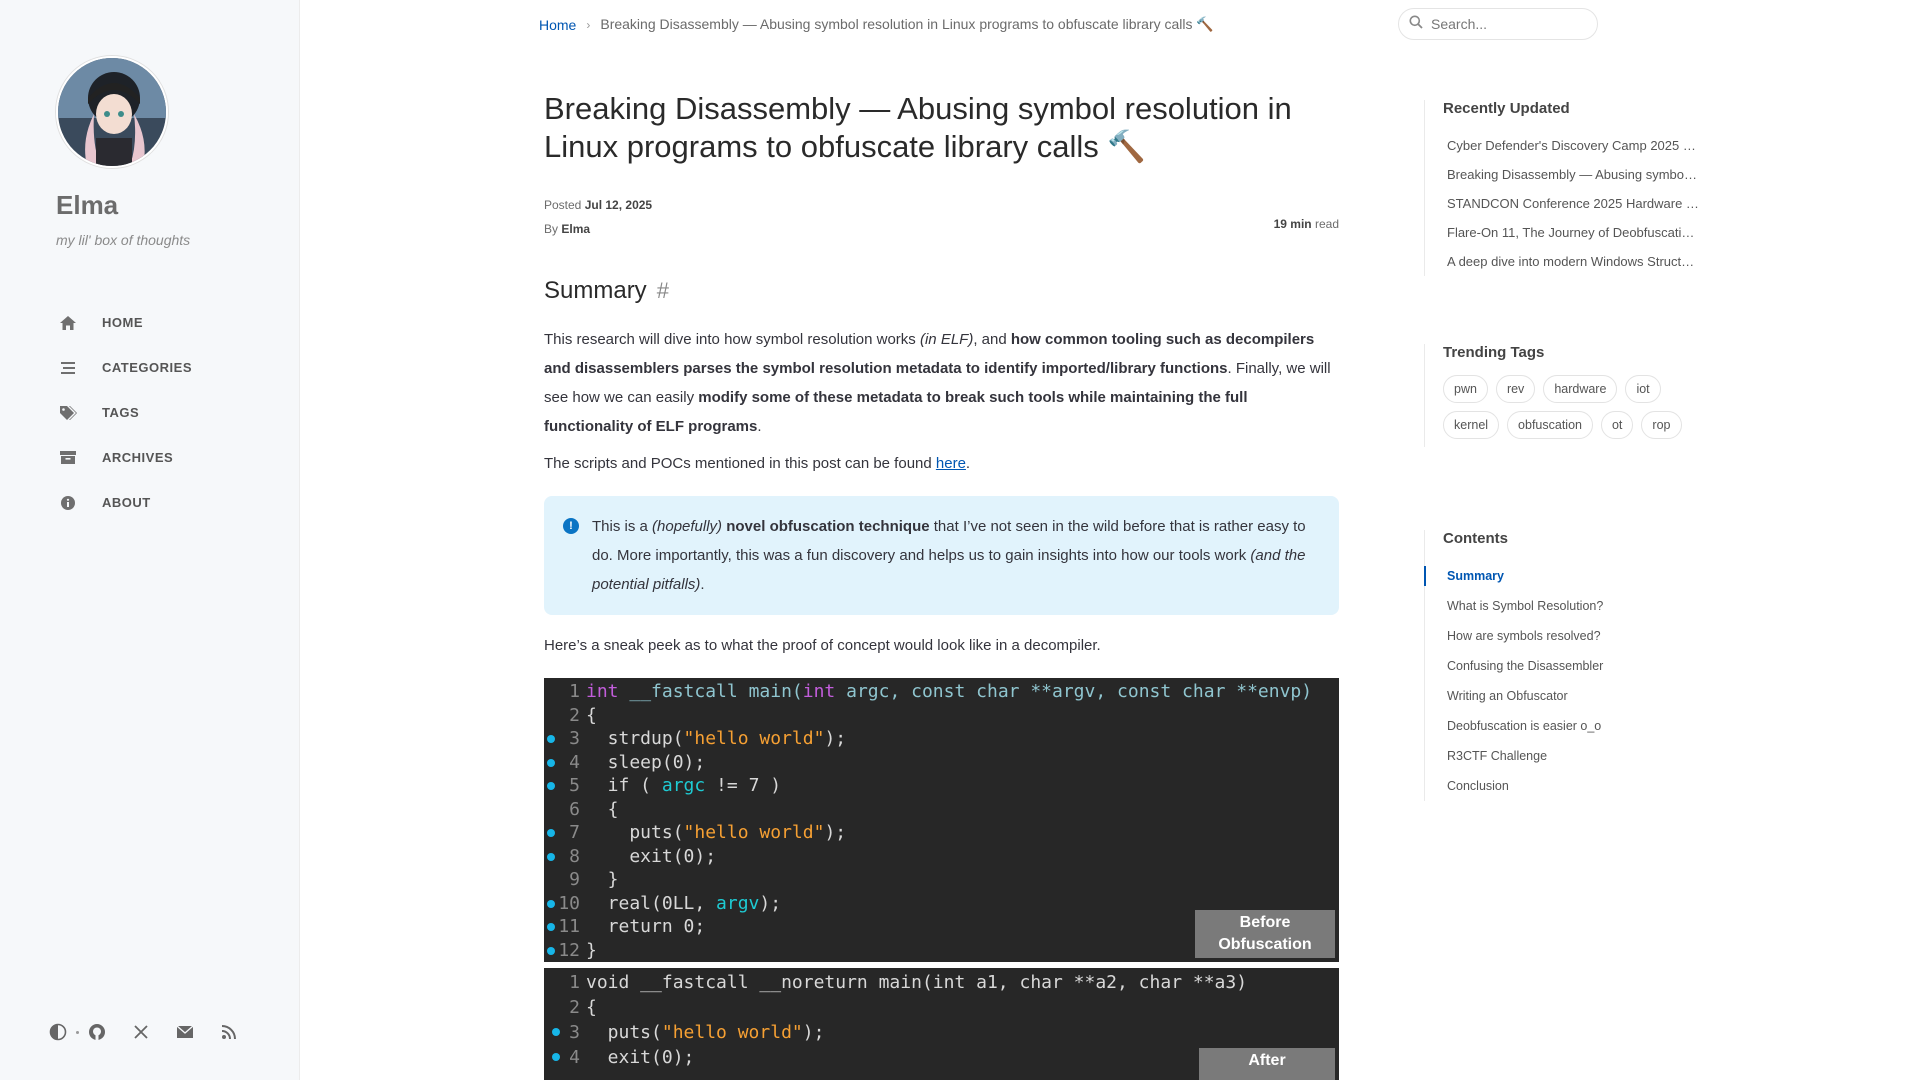 This screenshot has width=1920, height=1080. I want to click on post-author: Elma, so click(575, 229).